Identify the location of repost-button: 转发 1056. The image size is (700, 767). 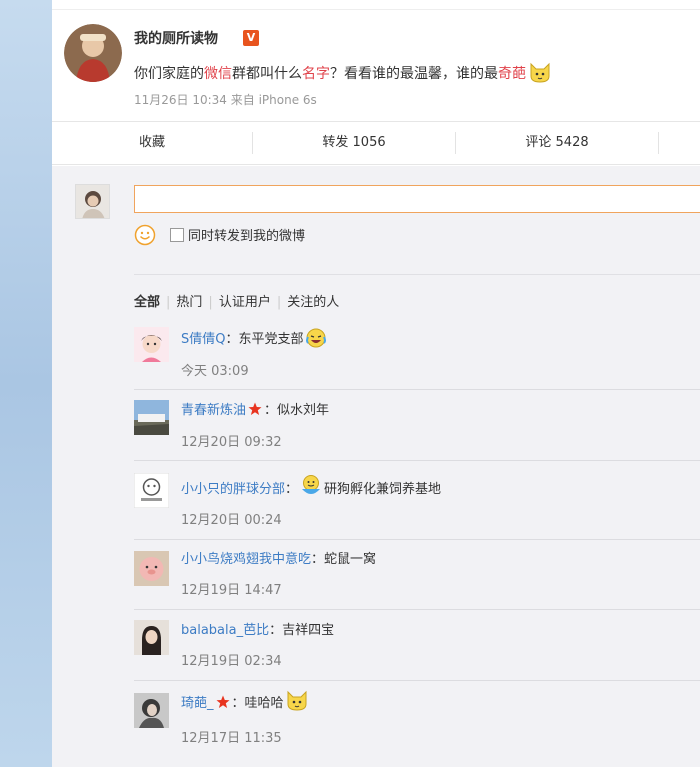
(354, 143).